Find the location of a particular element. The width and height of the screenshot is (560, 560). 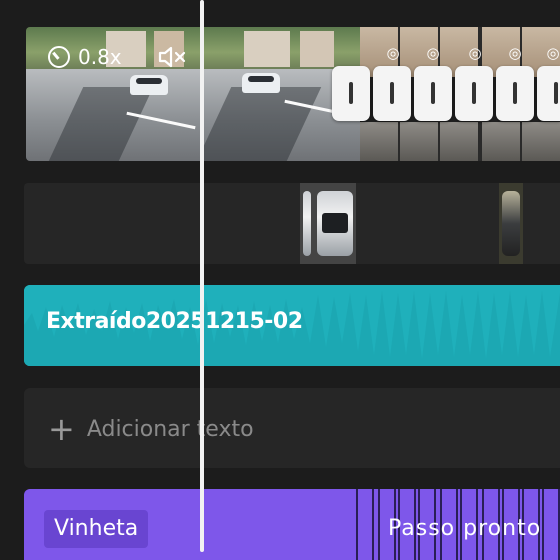

speed-badge: 0.8x is located at coordinates (85, 57).